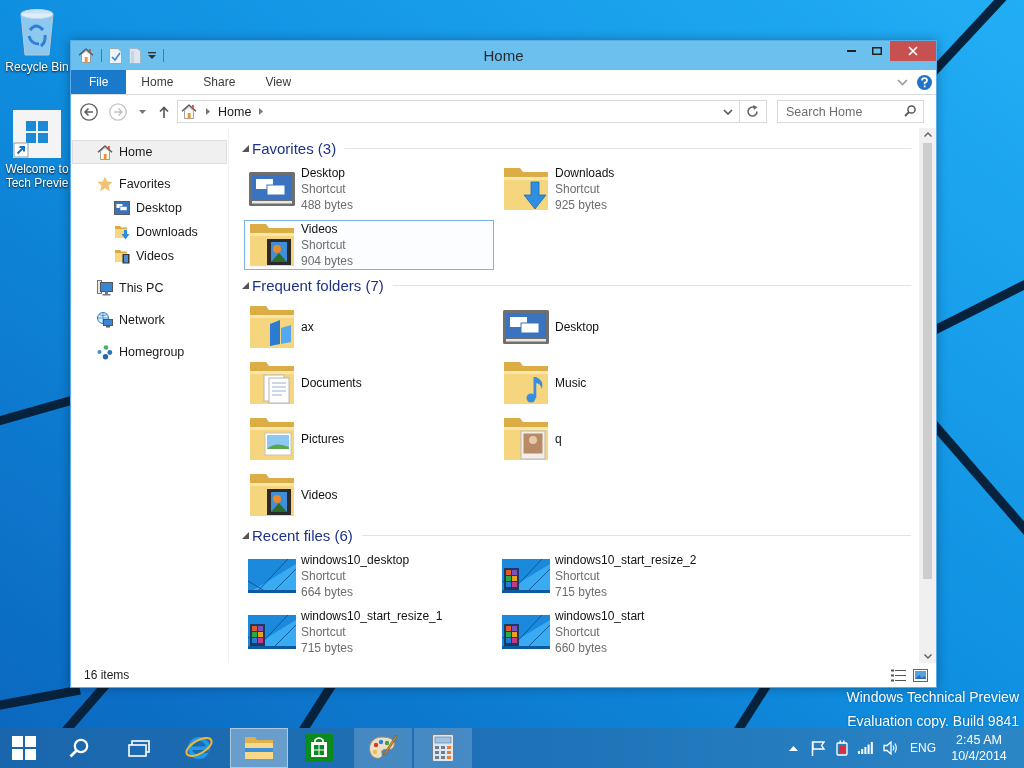 This screenshot has width=1024, height=768. What do you see at coordinates (752, 111) in the screenshot?
I see `refresh-icon` at bounding box center [752, 111].